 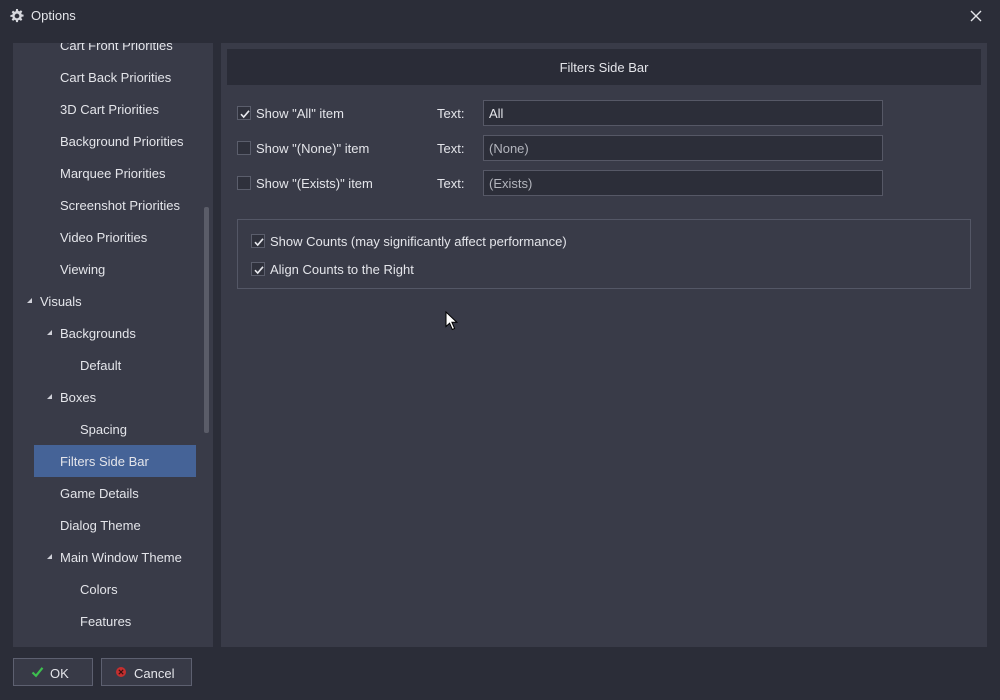 What do you see at coordinates (121, 557) in the screenshot?
I see `tree-item-label: Main Window Theme` at bounding box center [121, 557].